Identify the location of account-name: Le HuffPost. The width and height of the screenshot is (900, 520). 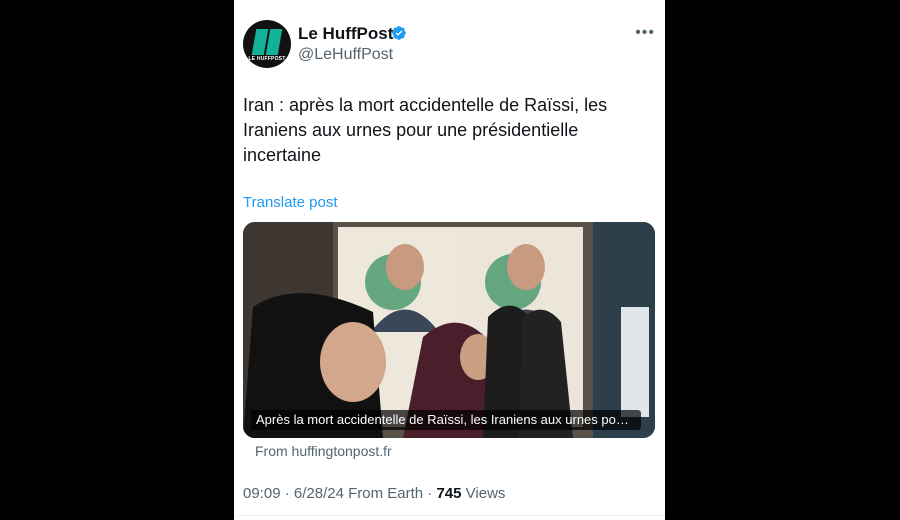
(345, 34).